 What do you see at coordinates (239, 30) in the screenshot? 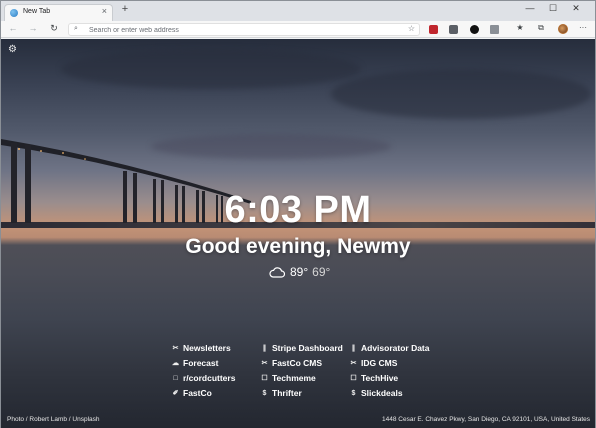
I see `address-input` at bounding box center [239, 30].